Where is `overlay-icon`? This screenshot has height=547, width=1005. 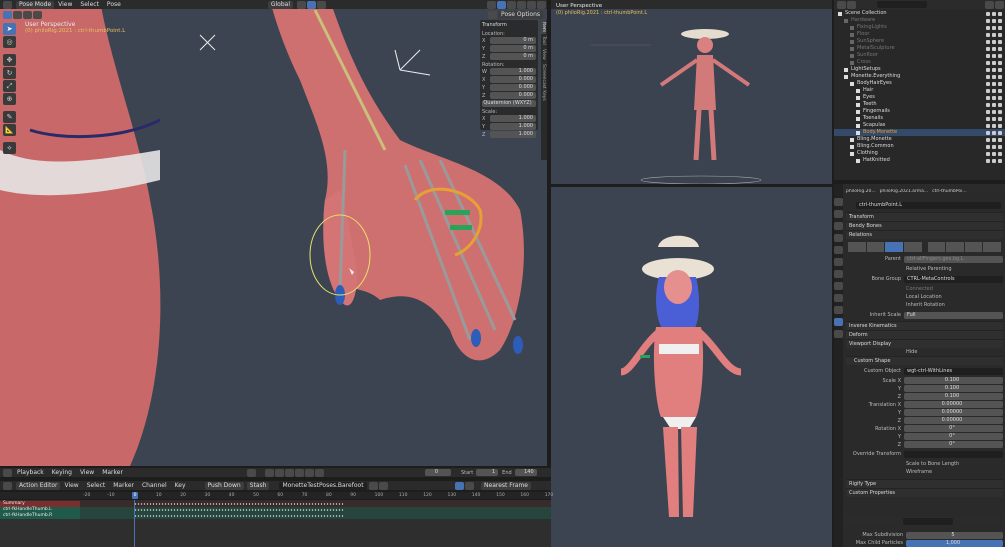
overlay-icon is located at coordinates (501, 4).